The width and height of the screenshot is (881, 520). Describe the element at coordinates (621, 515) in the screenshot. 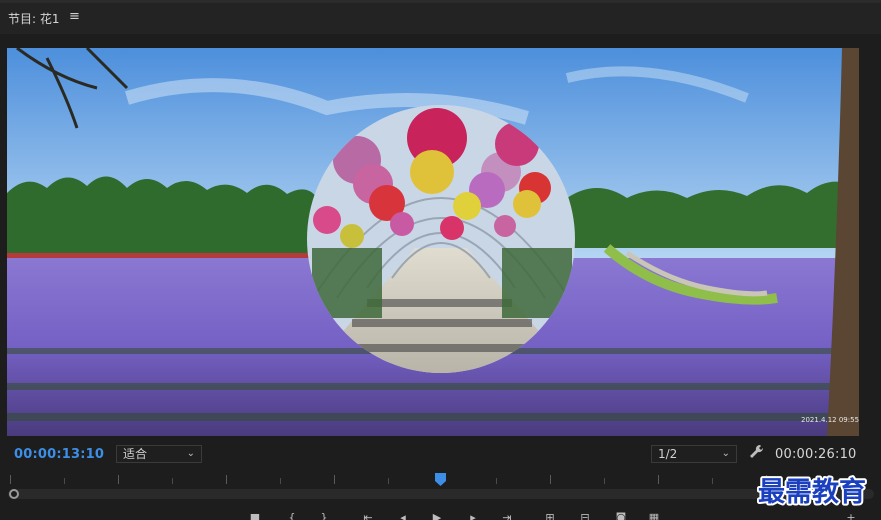

I see `export-frame-icon: ◙` at that location.